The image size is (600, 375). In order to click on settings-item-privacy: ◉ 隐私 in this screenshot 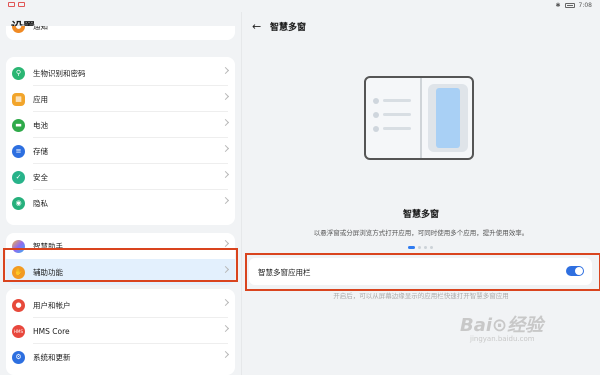, I will do `click(120, 203)`.